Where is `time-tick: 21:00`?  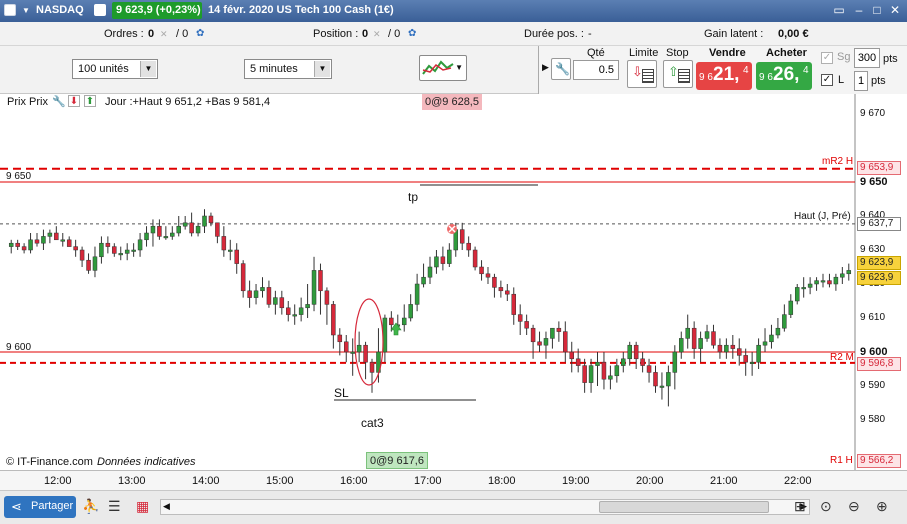
time-tick: 21:00 is located at coordinates (724, 481).